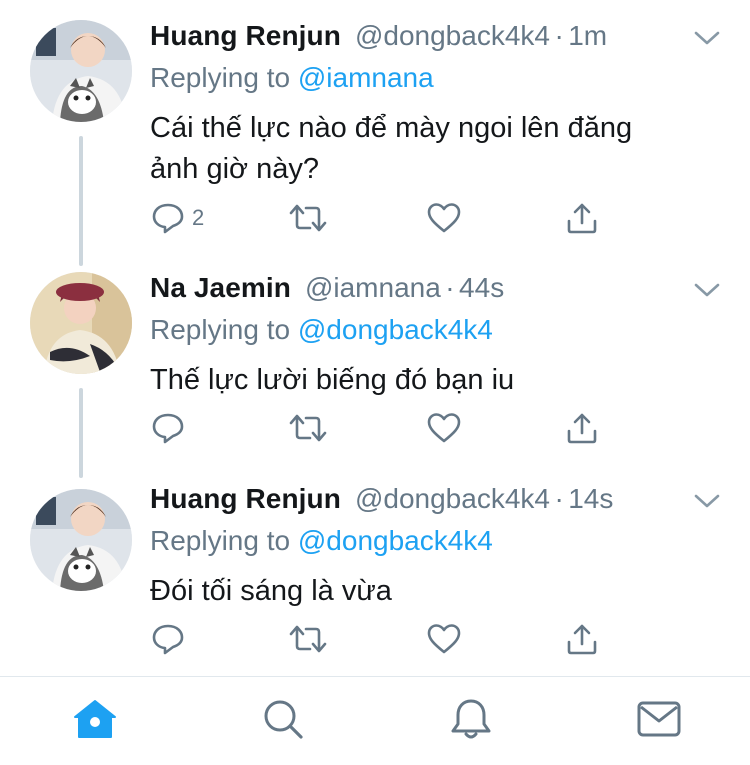 The height and width of the screenshot is (765, 750). What do you see at coordinates (366, 77) in the screenshot?
I see `mention-link: @iamnana` at bounding box center [366, 77].